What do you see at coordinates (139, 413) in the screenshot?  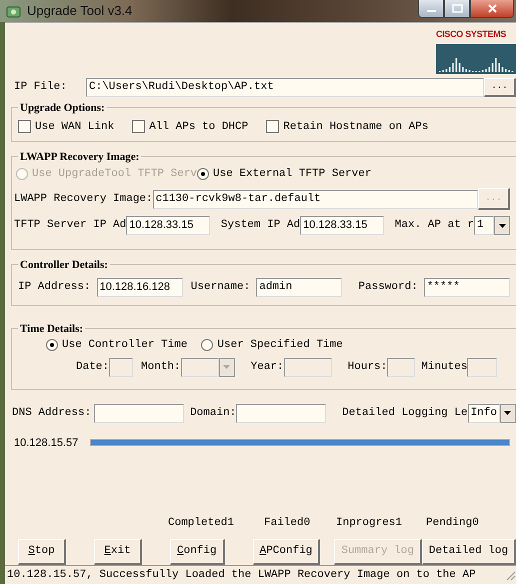 I see `dns-field` at bounding box center [139, 413].